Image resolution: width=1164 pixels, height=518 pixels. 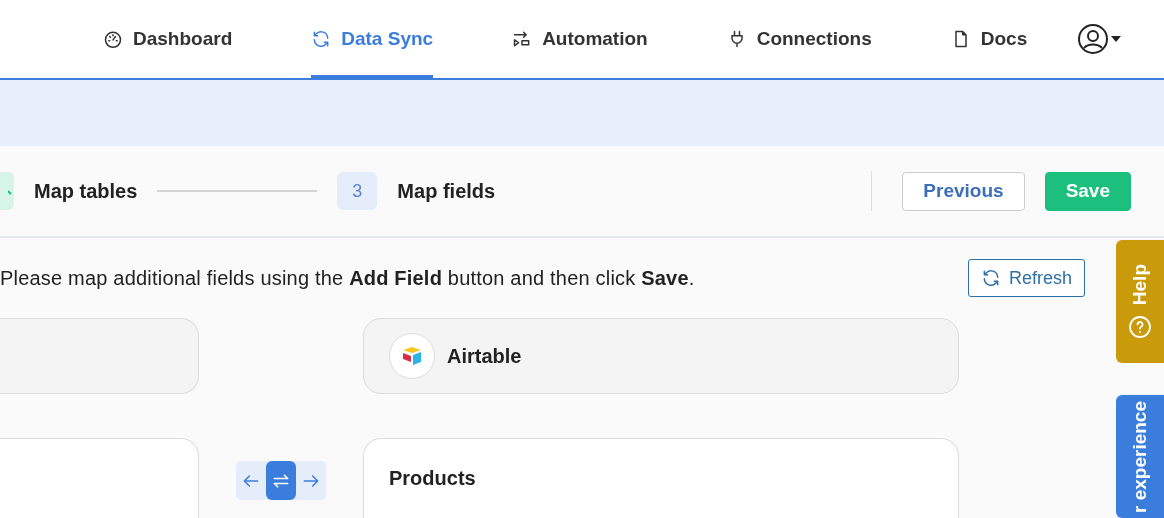 I want to click on nav-tab: Docs, so click(x=989, y=39).